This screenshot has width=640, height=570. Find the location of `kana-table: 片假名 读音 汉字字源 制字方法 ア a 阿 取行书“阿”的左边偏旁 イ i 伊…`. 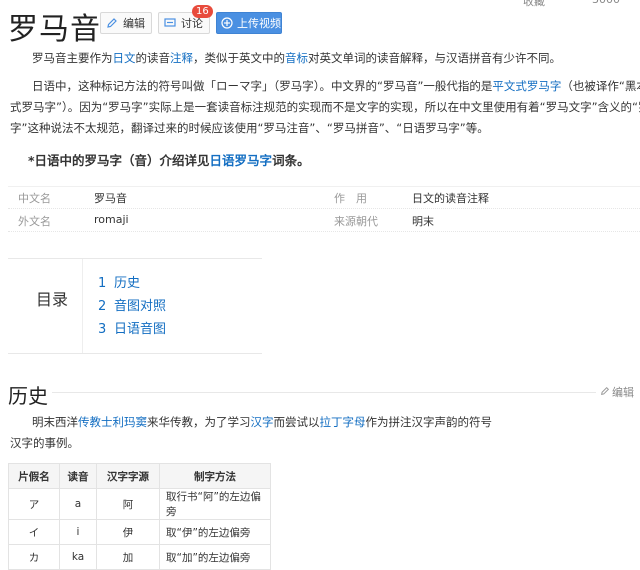

kana-table: 片假名 读音 汉字字源 制字方法 ア a 阿 取行书“阿”的左边偏旁 イ i 伊… is located at coordinates (139, 516).